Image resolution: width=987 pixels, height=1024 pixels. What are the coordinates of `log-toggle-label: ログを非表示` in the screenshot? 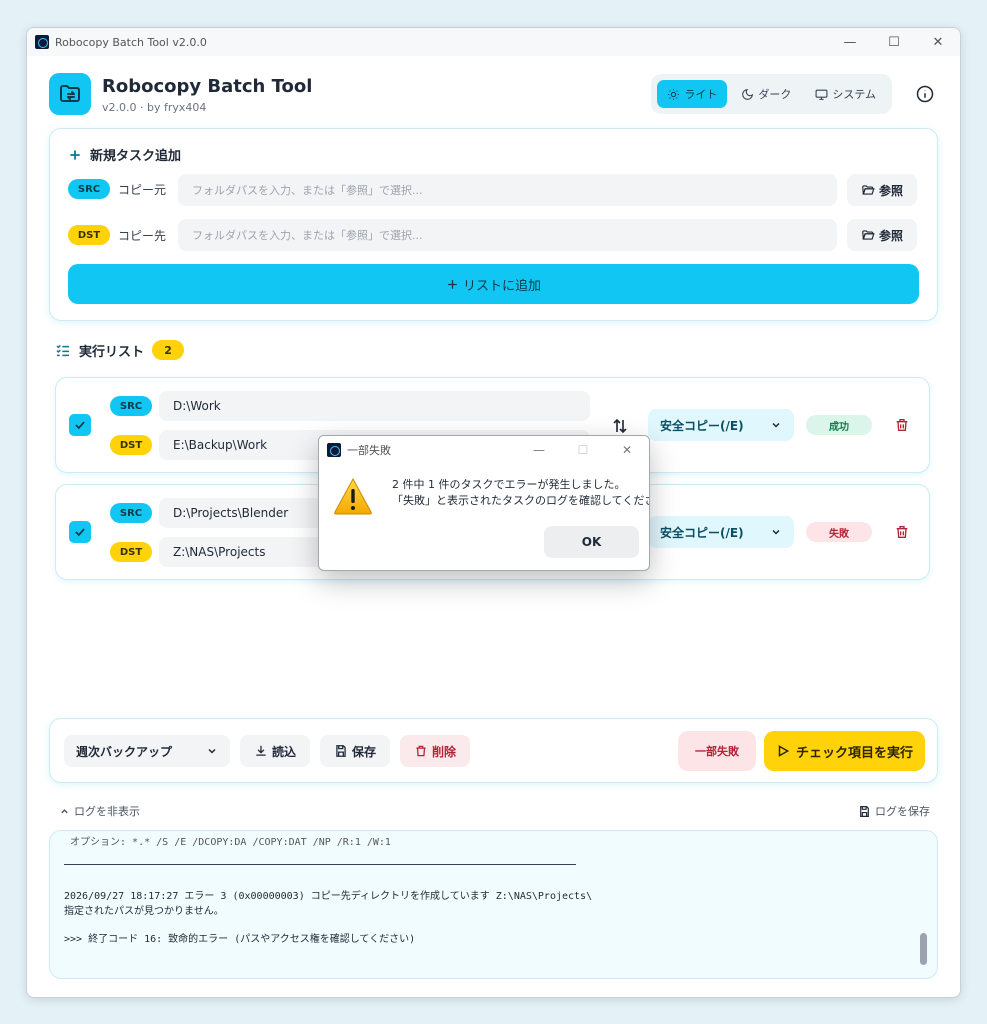 It's located at (107, 811).